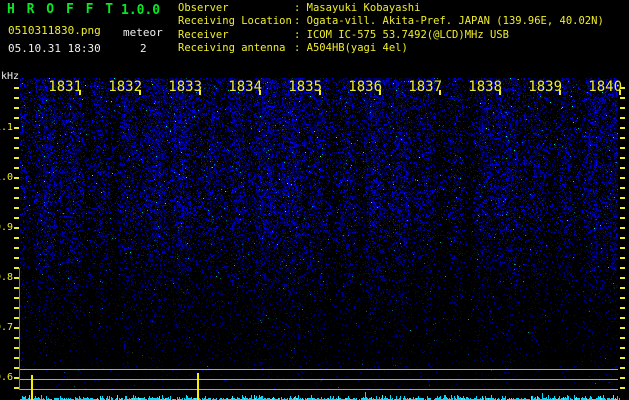  Describe the element at coordinates (6, 327) in the screenshot. I see `freq-label: 0.7` at that location.